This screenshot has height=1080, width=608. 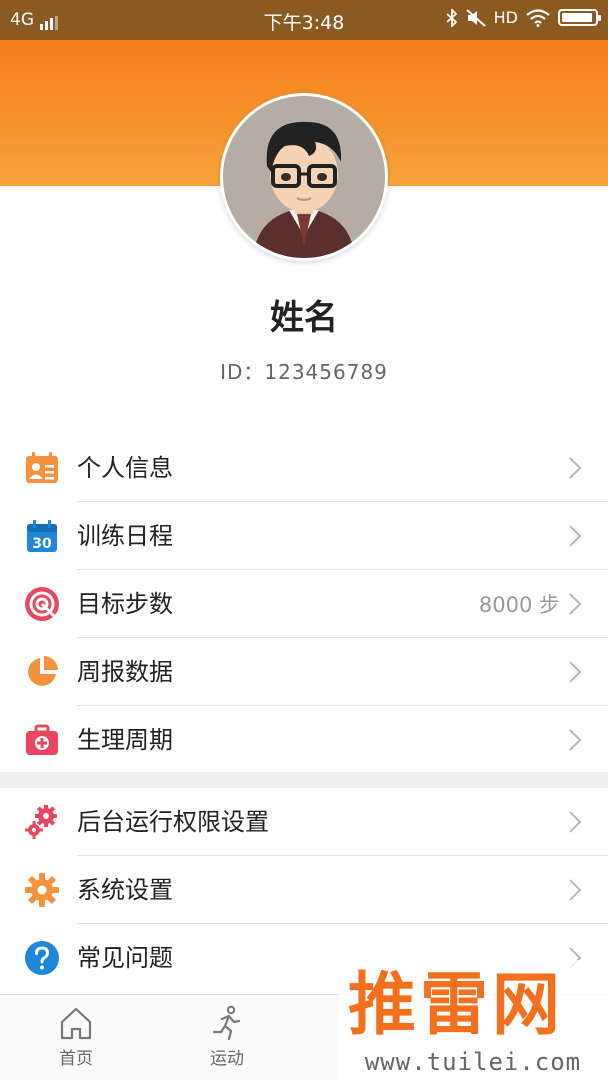 I want to click on menu-item-label: 个人信息, so click(x=125, y=468).